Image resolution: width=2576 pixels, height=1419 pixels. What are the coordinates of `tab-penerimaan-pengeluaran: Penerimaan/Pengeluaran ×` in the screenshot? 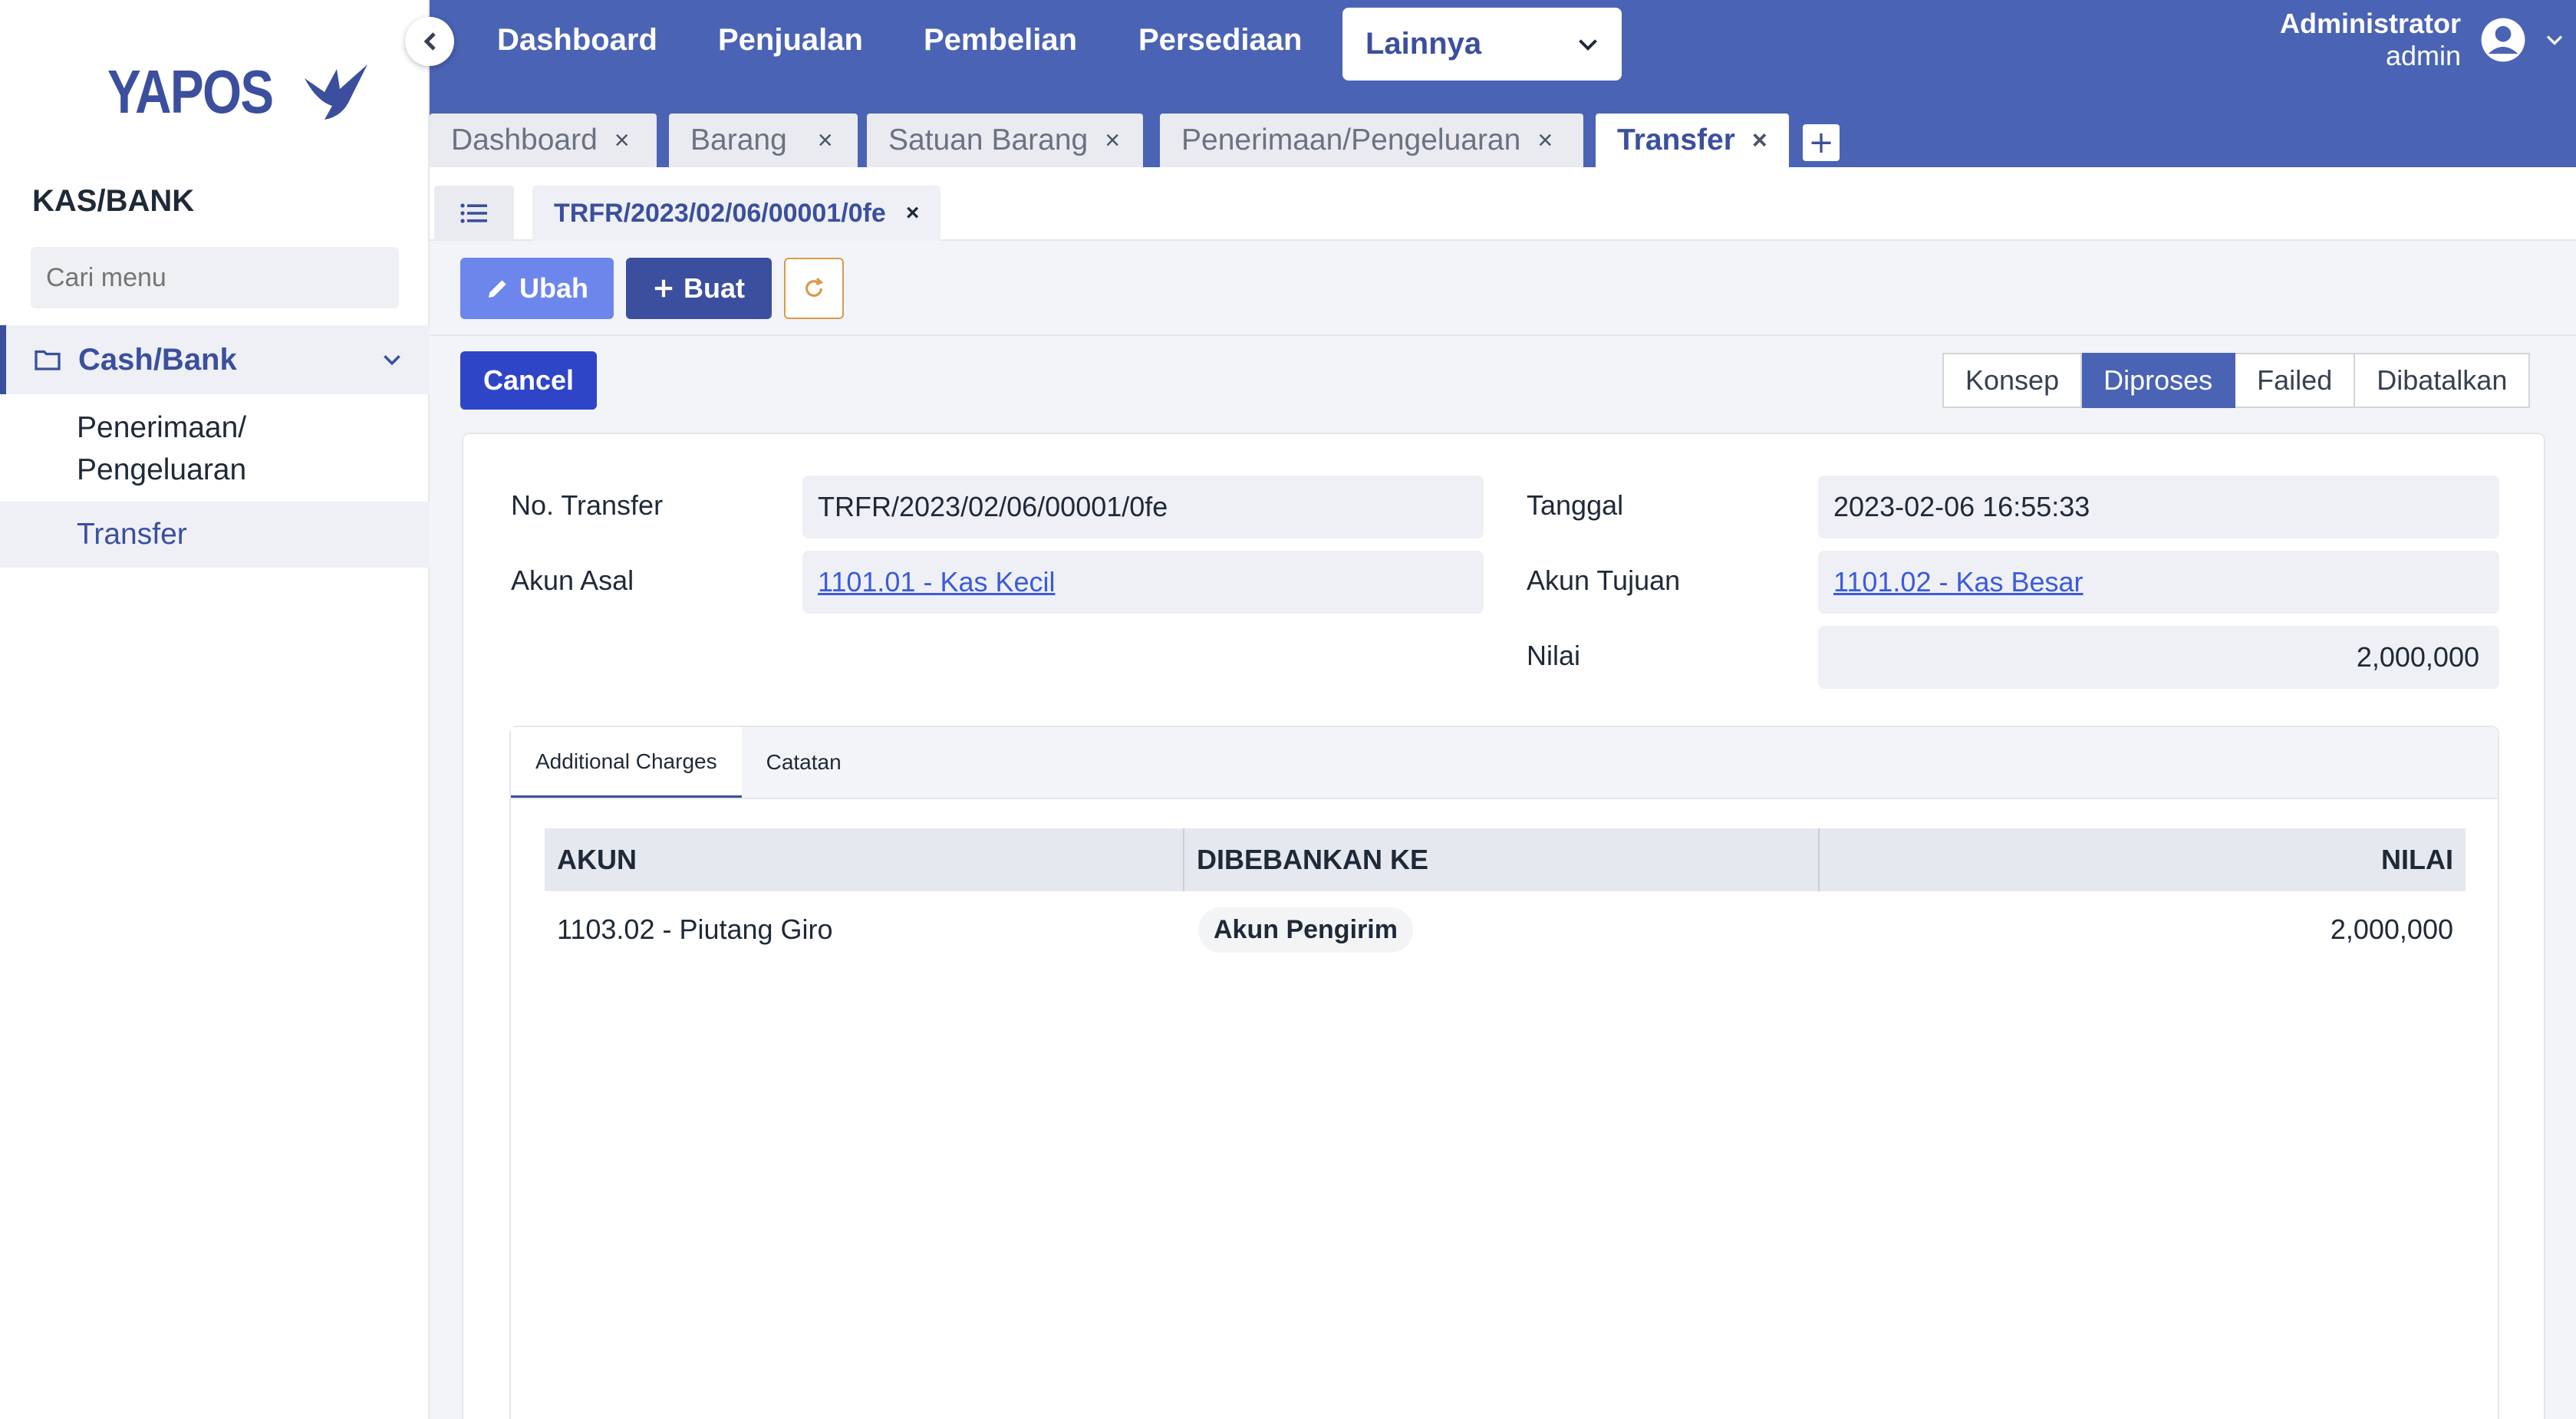 It's located at (1371, 140).